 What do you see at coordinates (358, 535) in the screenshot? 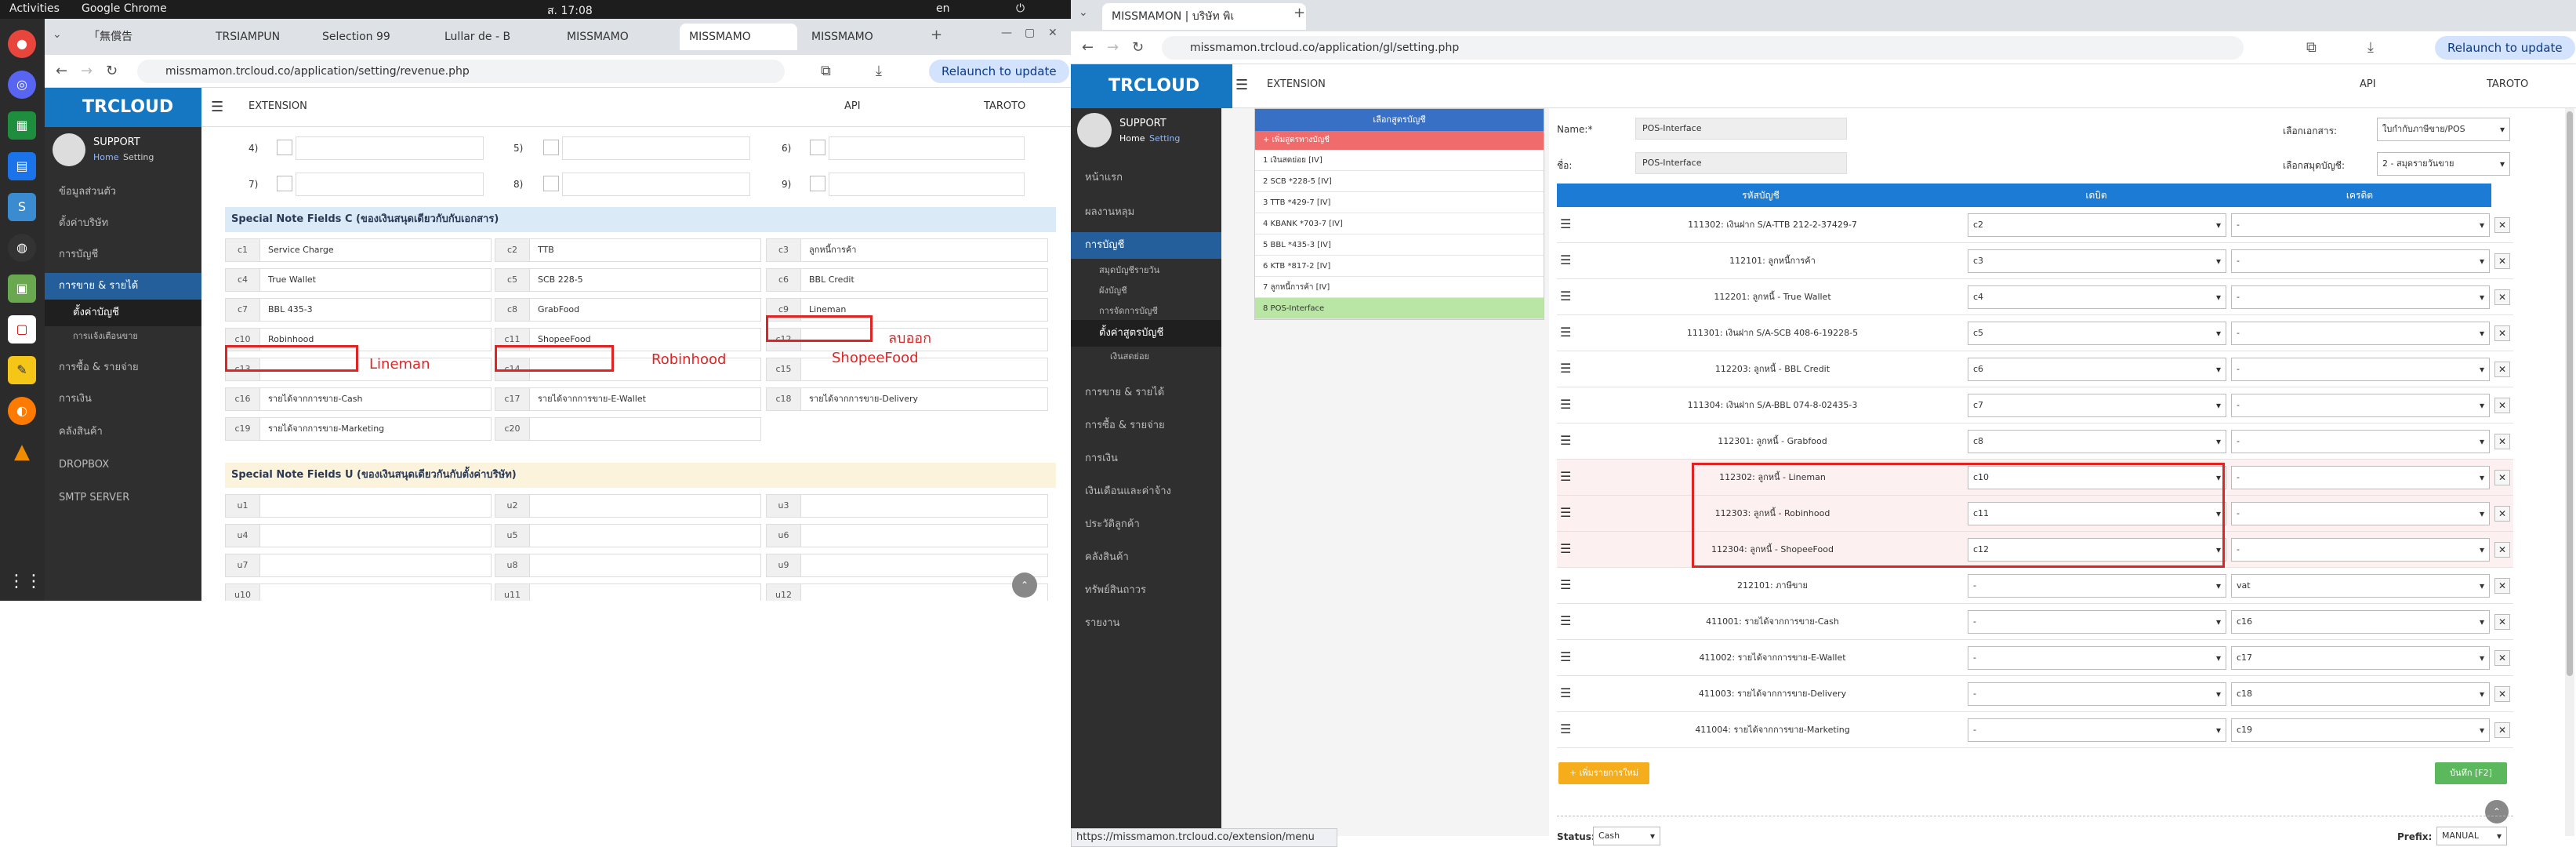
I see `u-field-4: u4` at bounding box center [358, 535].